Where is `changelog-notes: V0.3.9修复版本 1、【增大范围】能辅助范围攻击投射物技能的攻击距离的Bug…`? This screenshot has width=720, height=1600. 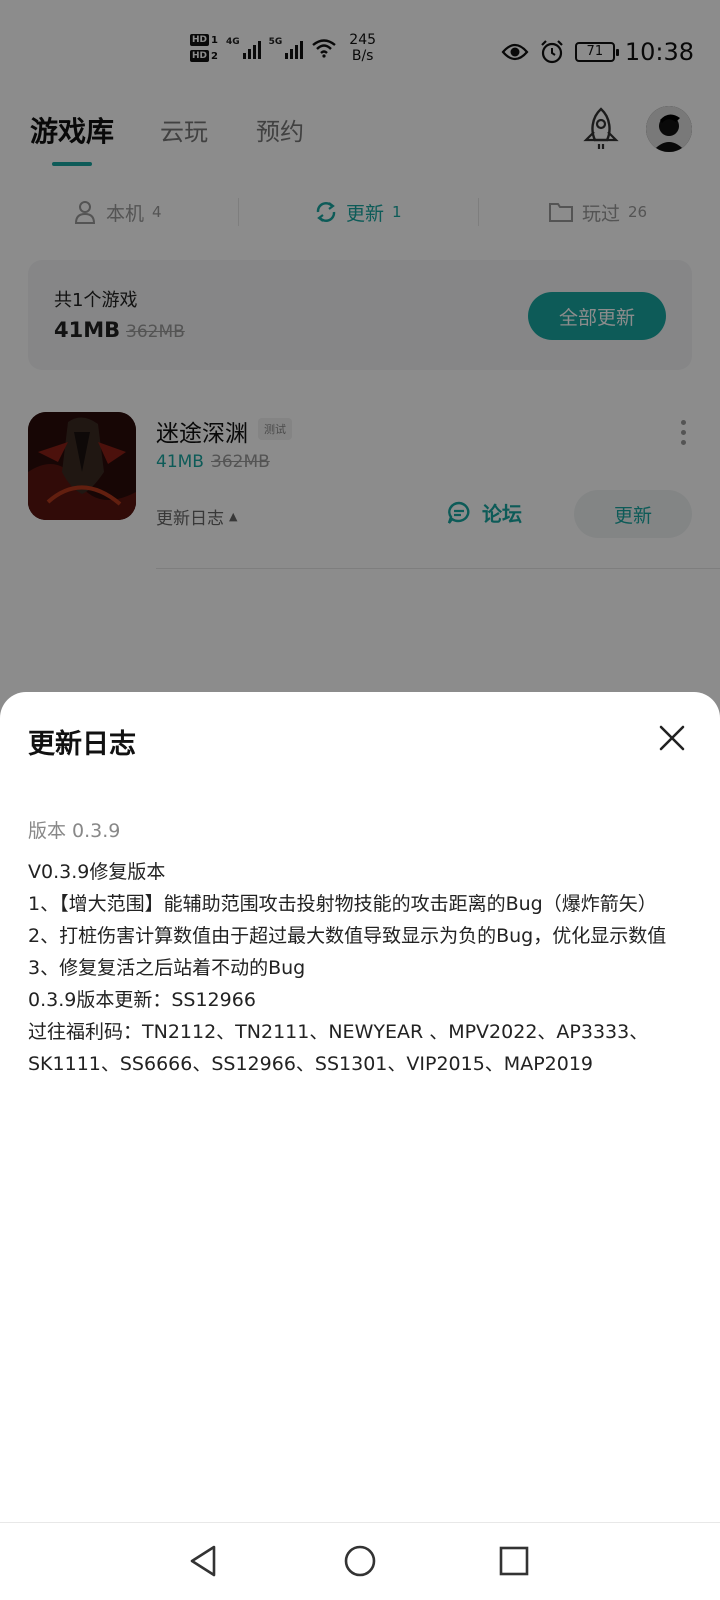 changelog-notes: V0.3.9修复版本 1、【增大范围】能辅助范围攻击投射物技能的攻击距离的Bug… is located at coordinates (358, 968).